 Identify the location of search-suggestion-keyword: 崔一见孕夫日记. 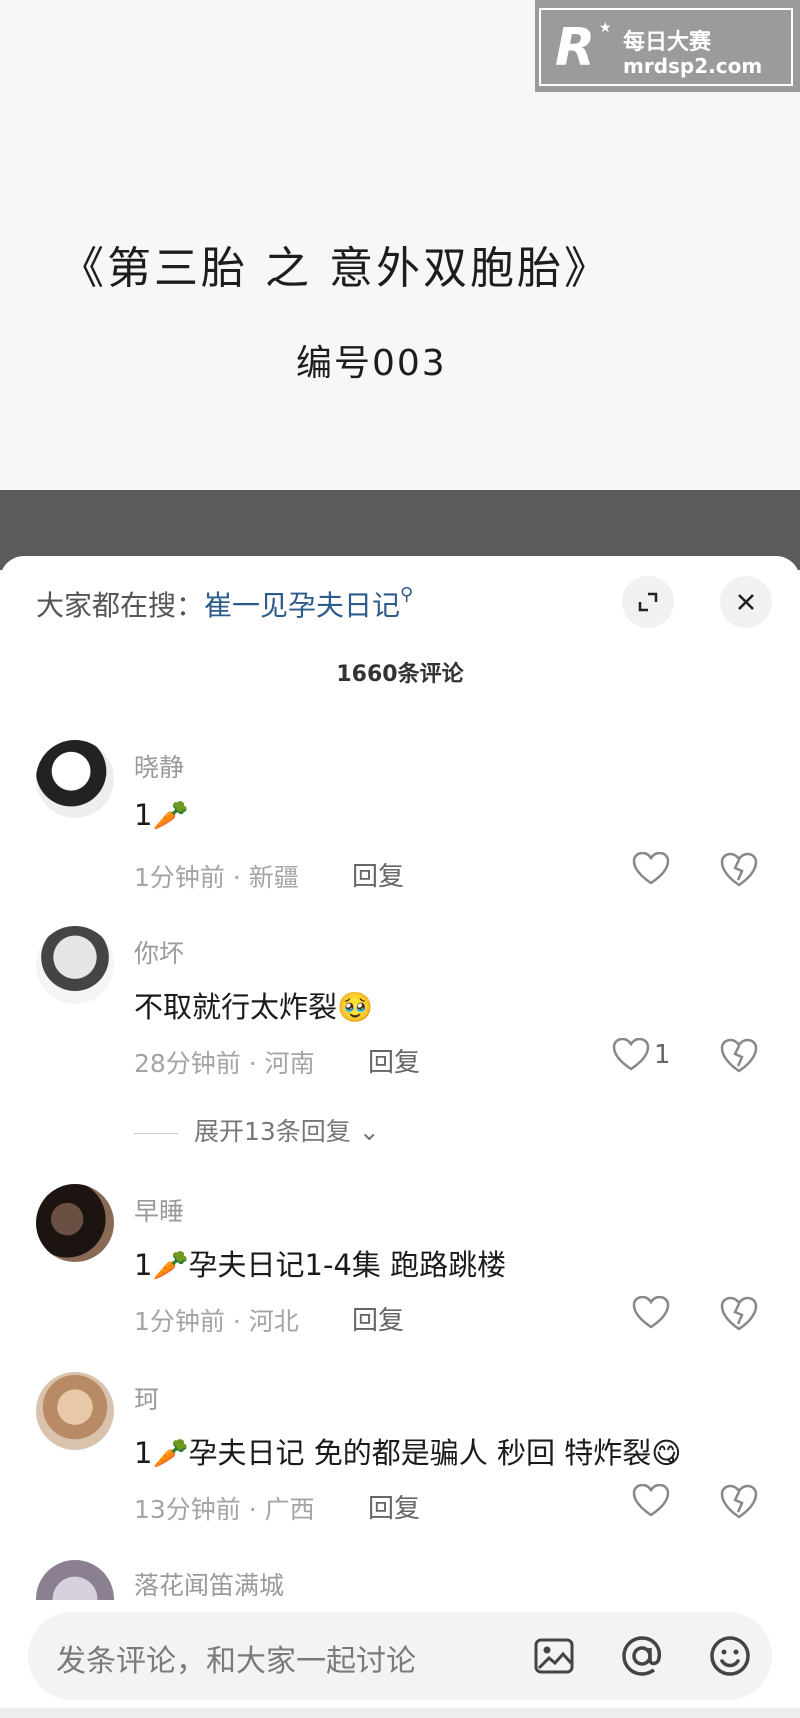
(302, 605).